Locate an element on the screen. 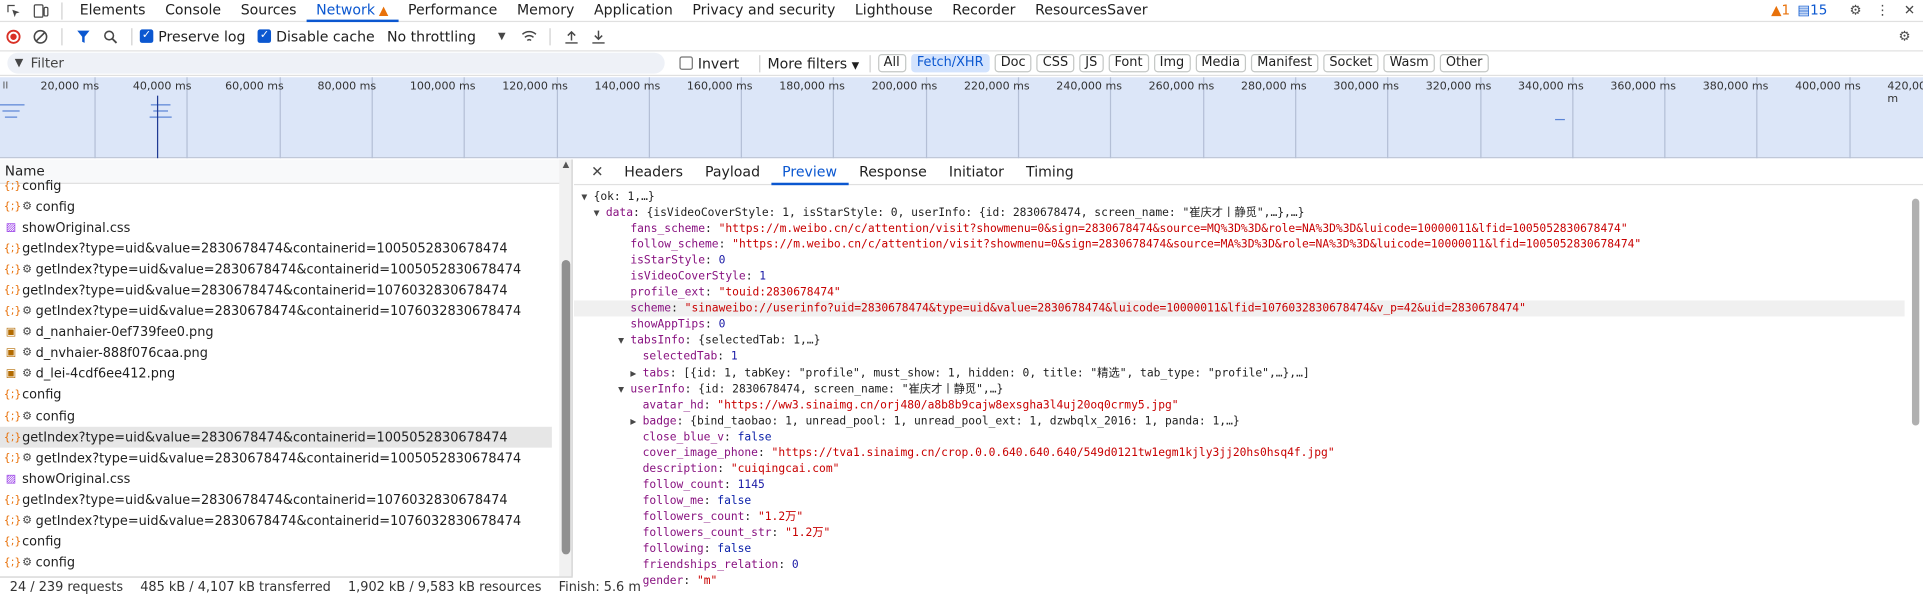  detail-tab-payload: Payload is located at coordinates (732, 171).